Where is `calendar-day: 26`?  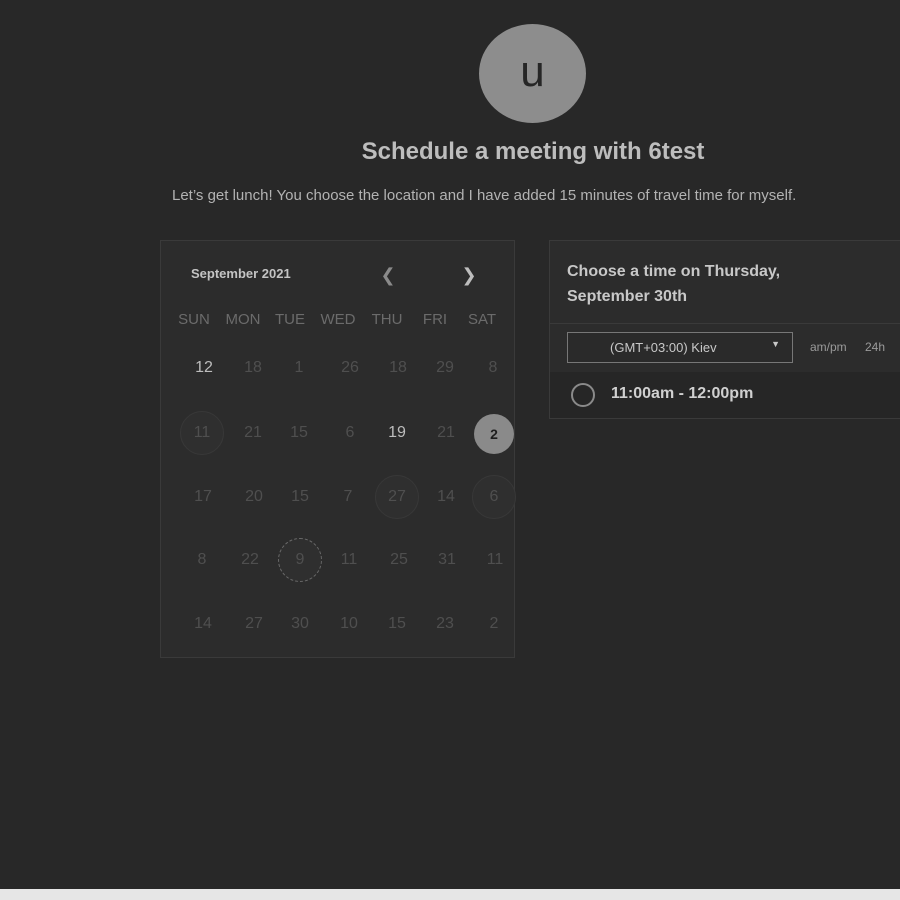
calendar-day: 26 is located at coordinates (350, 367).